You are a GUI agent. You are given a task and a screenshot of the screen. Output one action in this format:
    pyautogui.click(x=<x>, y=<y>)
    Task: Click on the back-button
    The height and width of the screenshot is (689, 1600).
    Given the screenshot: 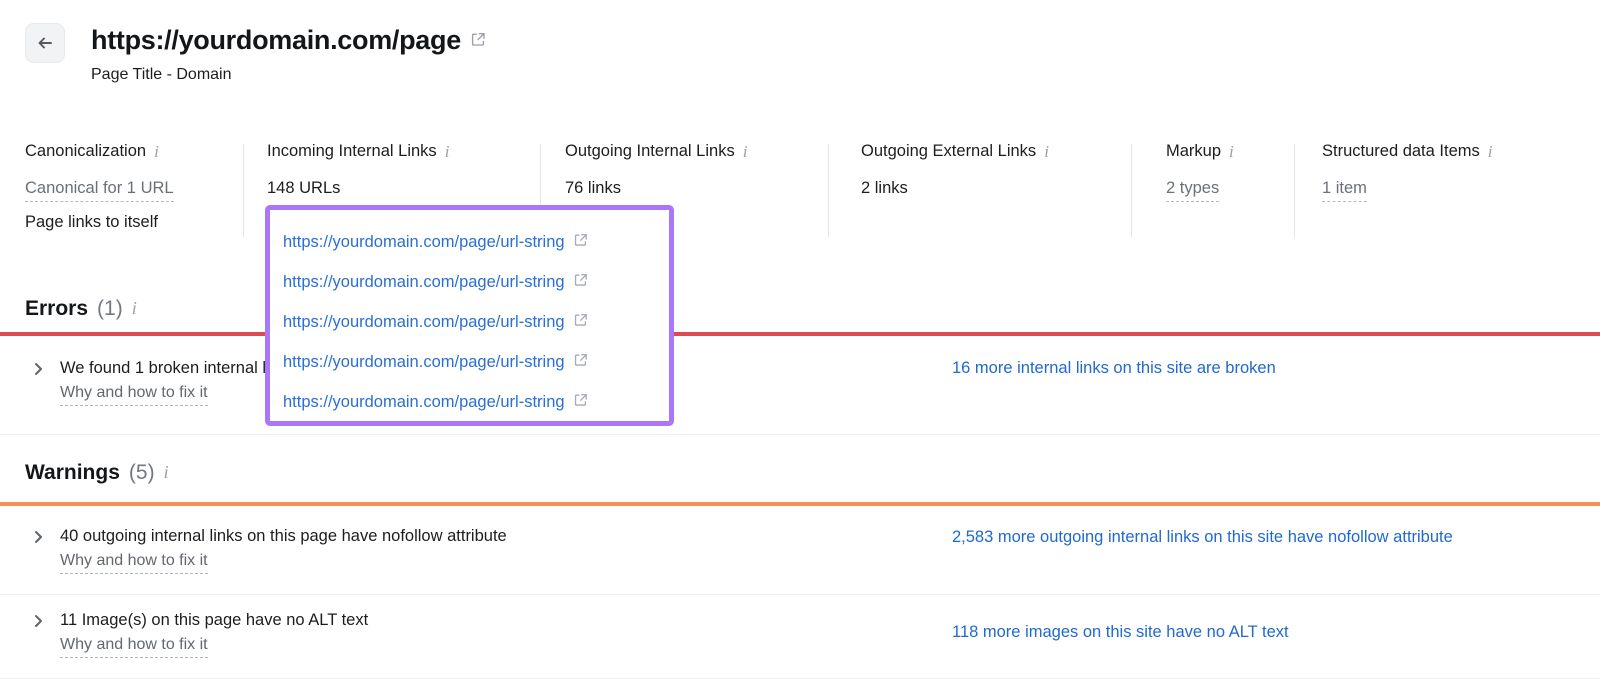 What is the action you would take?
    pyautogui.click(x=45, y=43)
    